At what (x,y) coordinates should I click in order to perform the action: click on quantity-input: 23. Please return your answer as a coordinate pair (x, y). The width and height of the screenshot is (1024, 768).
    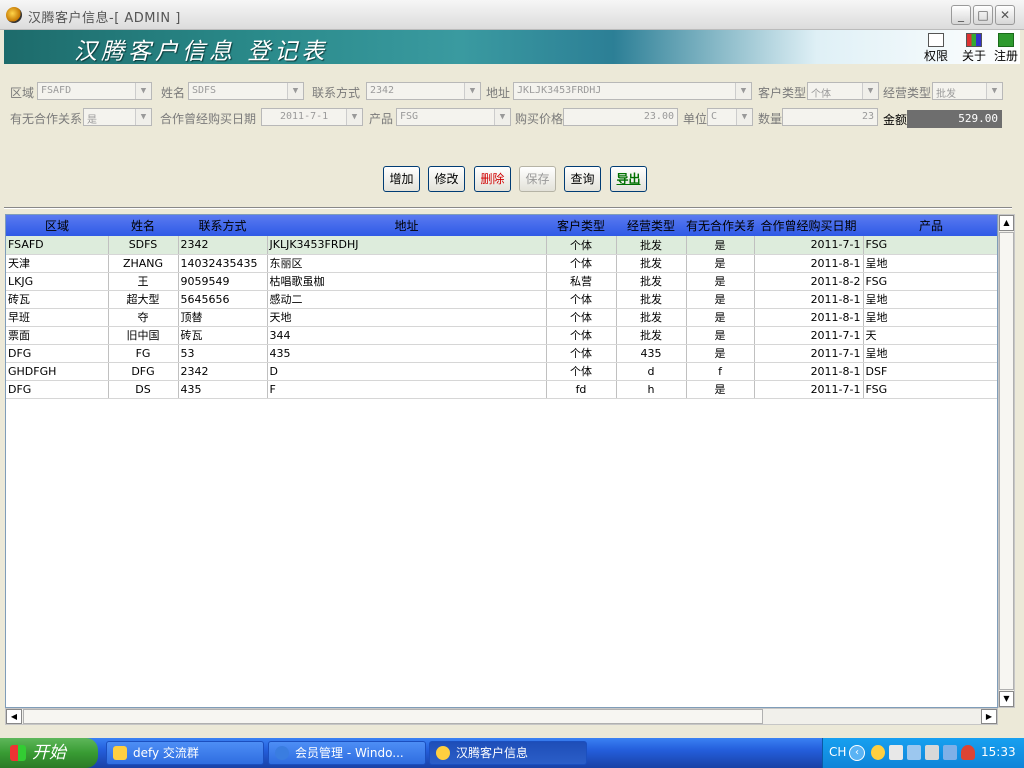
    Looking at the image, I should click on (830, 117).